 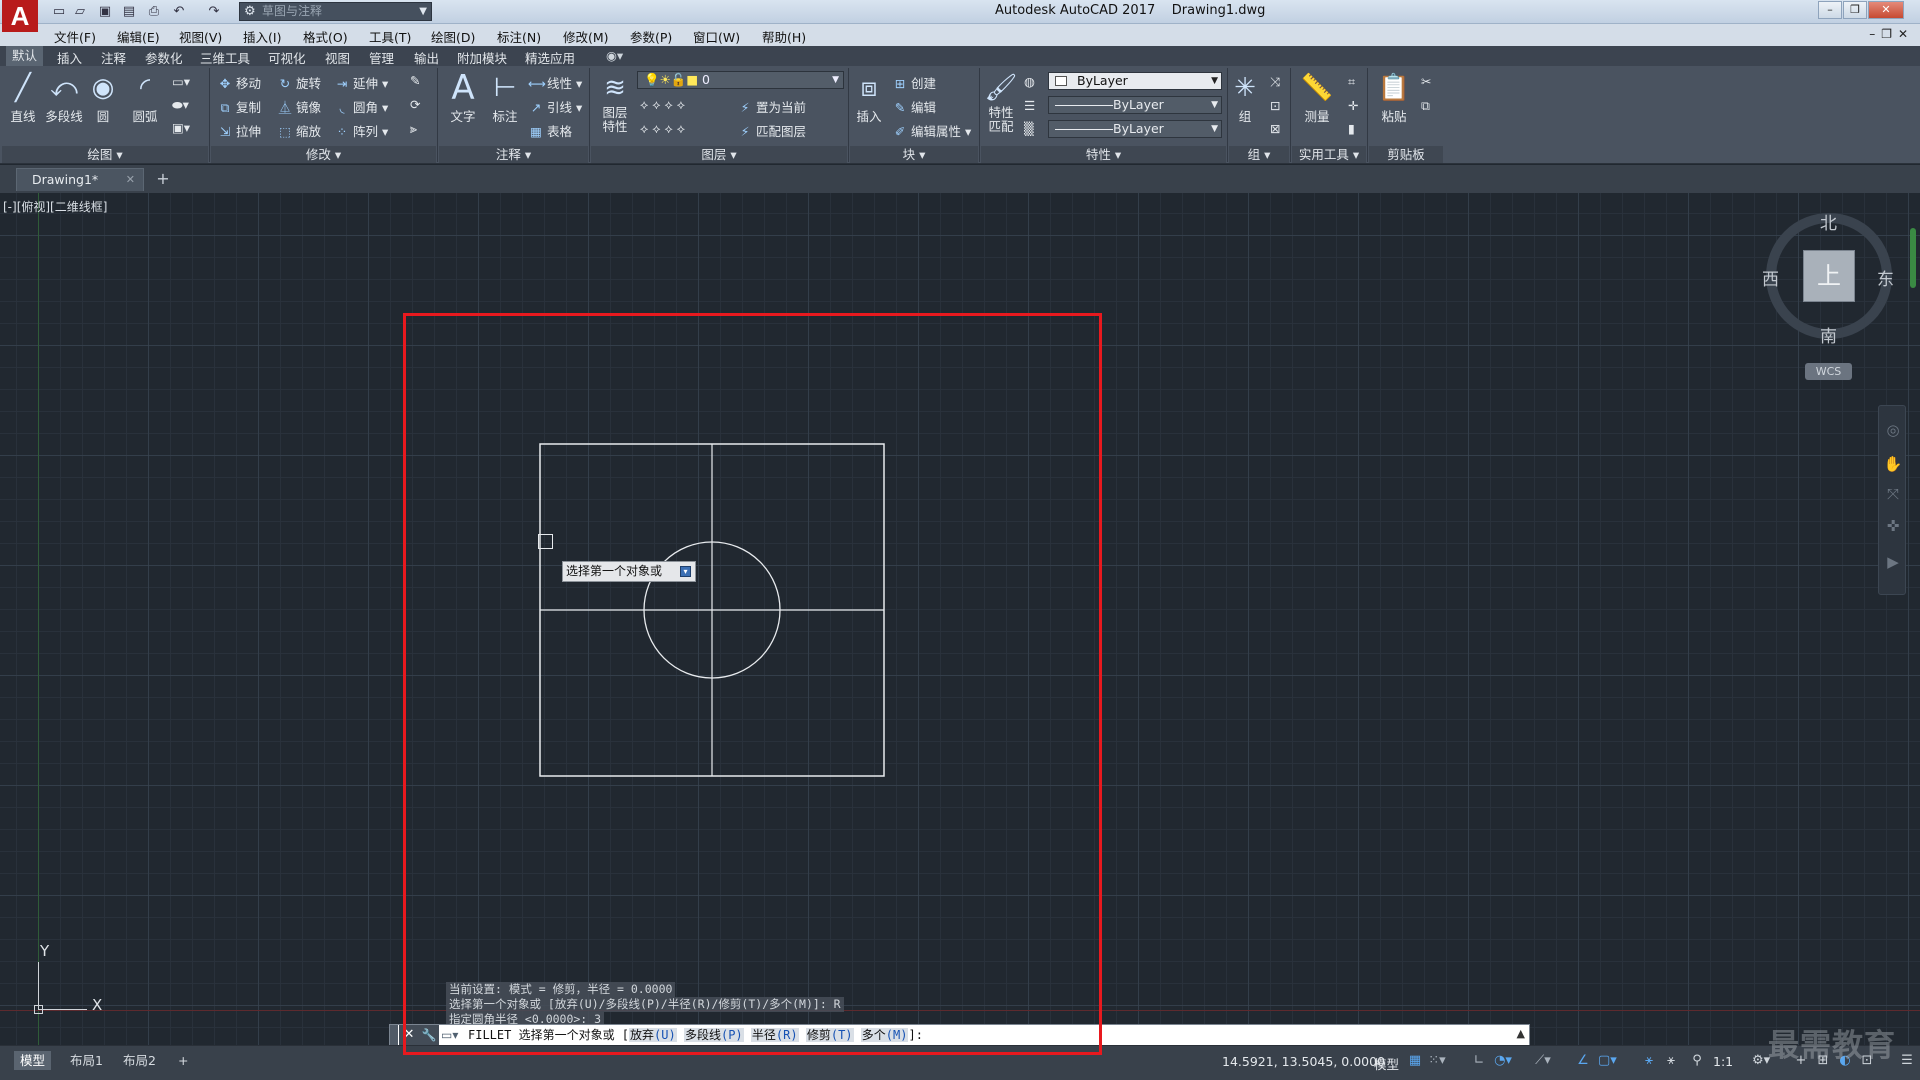 What do you see at coordinates (1907, 1061) in the screenshot?
I see `customization-icon: ☰` at bounding box center [1907, 1061].